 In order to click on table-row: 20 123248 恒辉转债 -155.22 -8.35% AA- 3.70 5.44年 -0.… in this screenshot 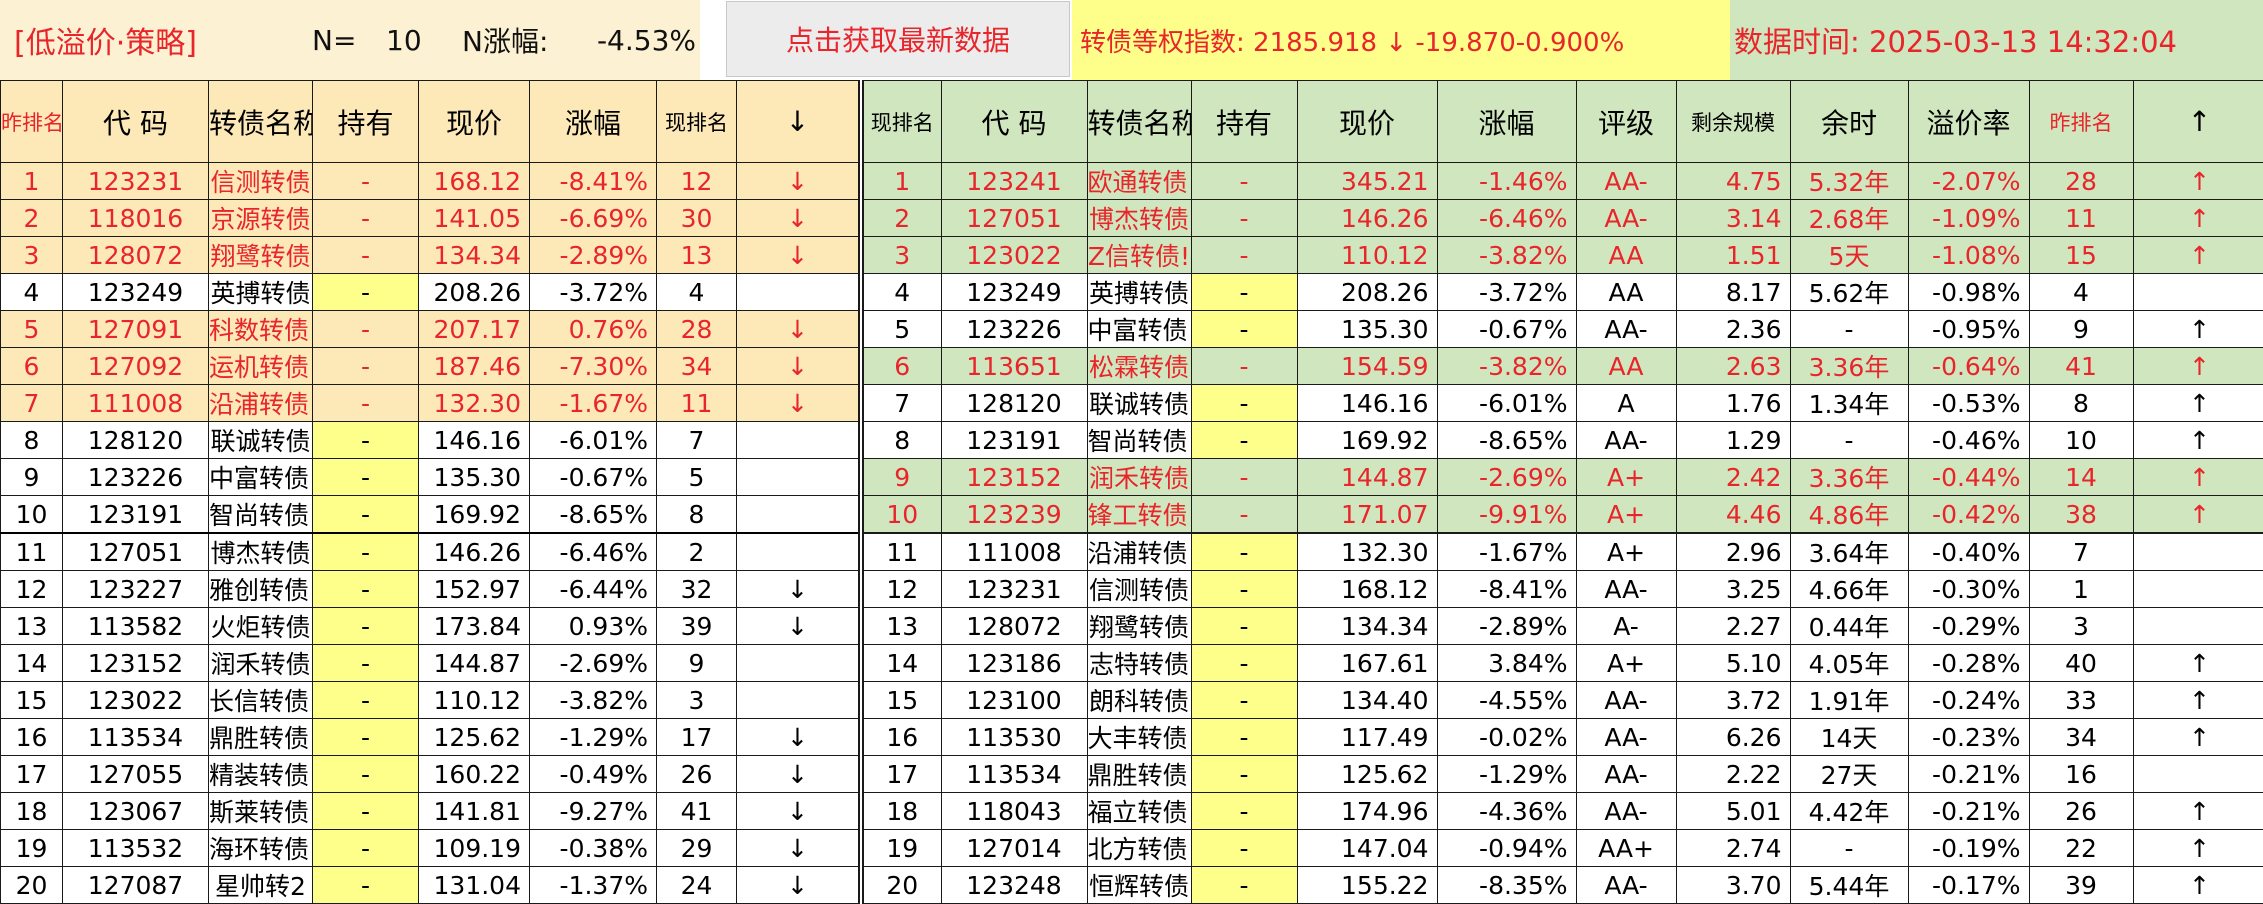, I will do `click(1560, 885)`.